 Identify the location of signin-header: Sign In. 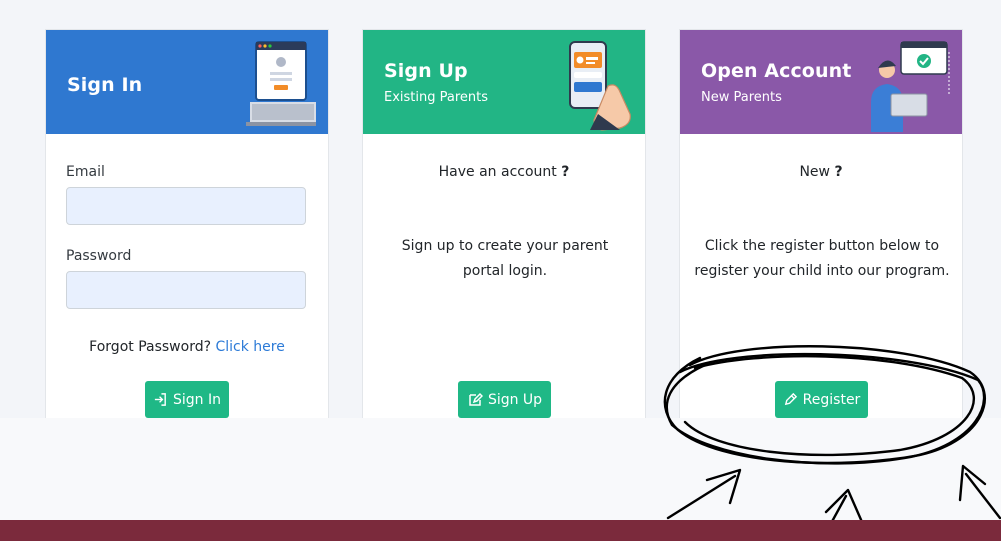
(187, 82).